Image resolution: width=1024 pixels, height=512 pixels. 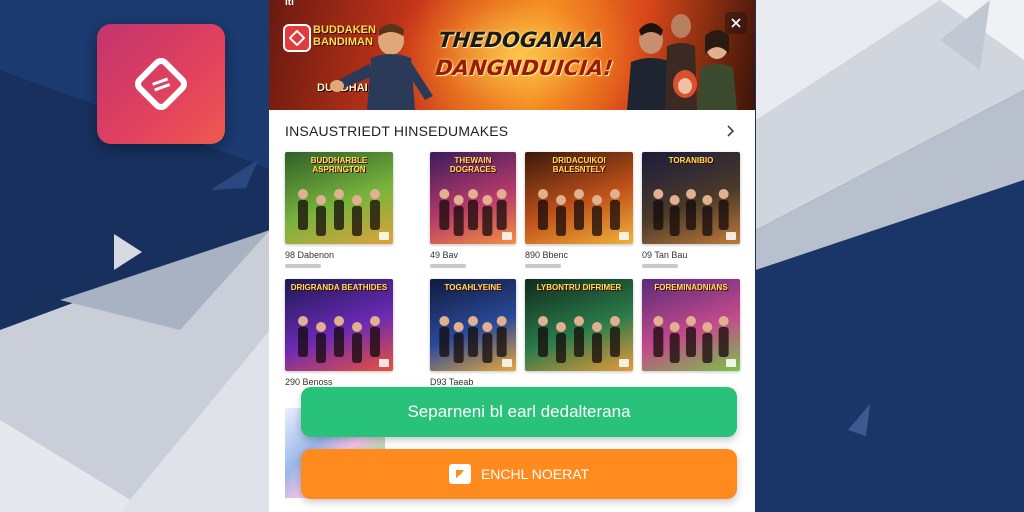 What do you see at coordinates (297, 38) in the screenshot?
I see `banner-logo-icon` at bounding box center [297, 38].